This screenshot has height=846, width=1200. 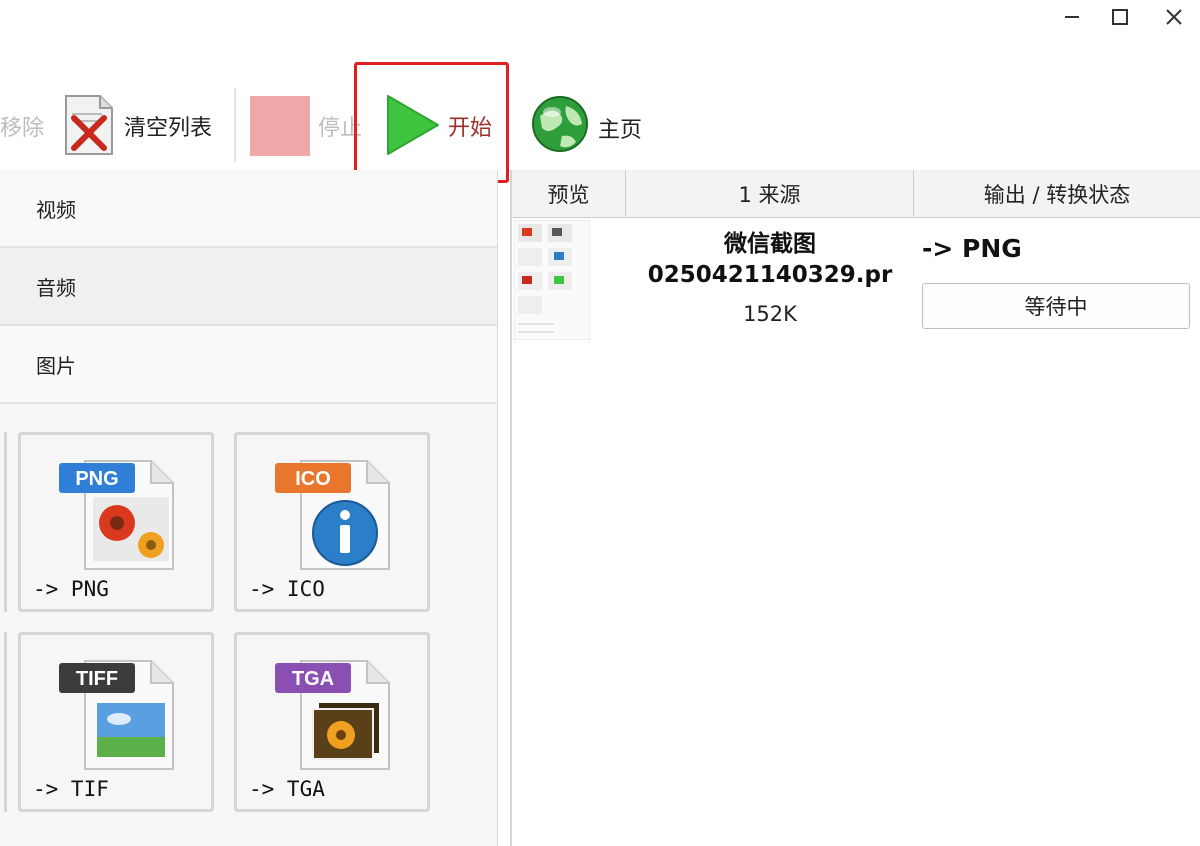 I want to click on output-format: -> PNG, so click(x=972, y=248).